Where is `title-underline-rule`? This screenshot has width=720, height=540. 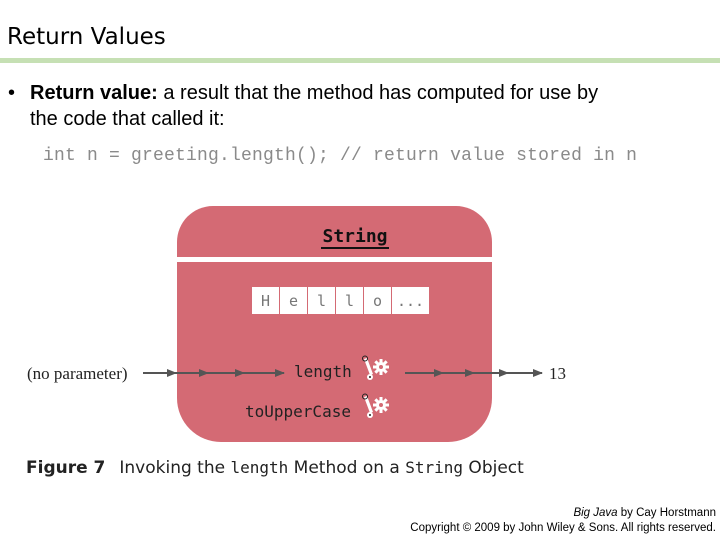 title-underline-rule is located at coordinates (360, 60).